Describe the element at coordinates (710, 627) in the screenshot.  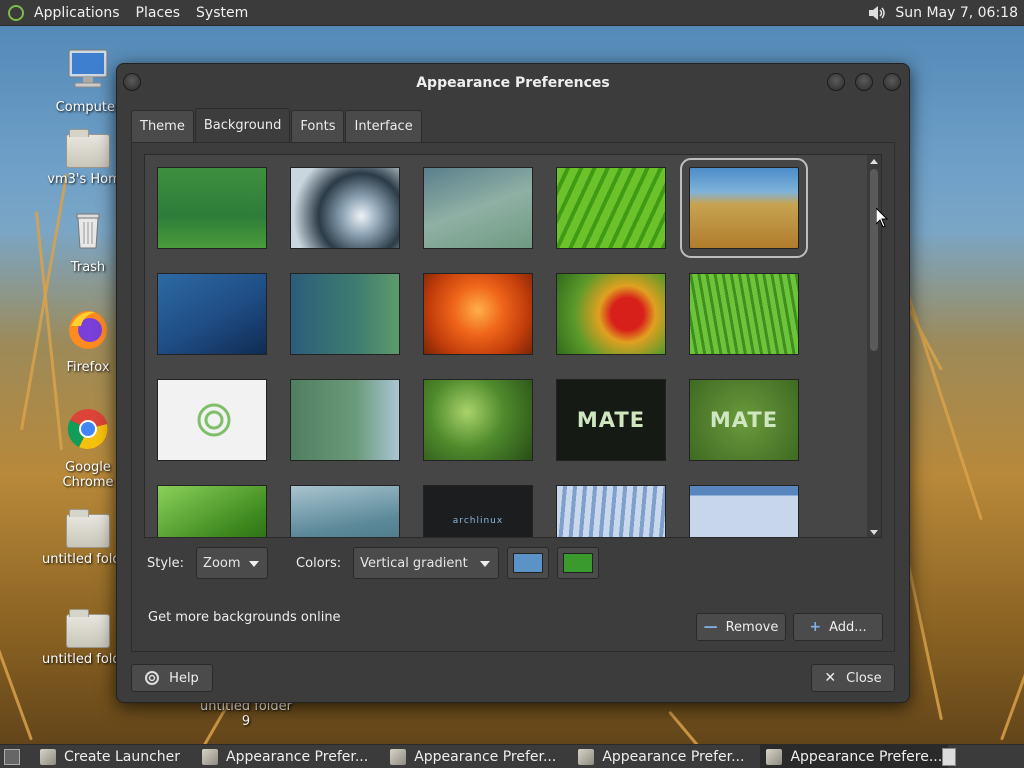
I see `minus-icon: —` at that location.